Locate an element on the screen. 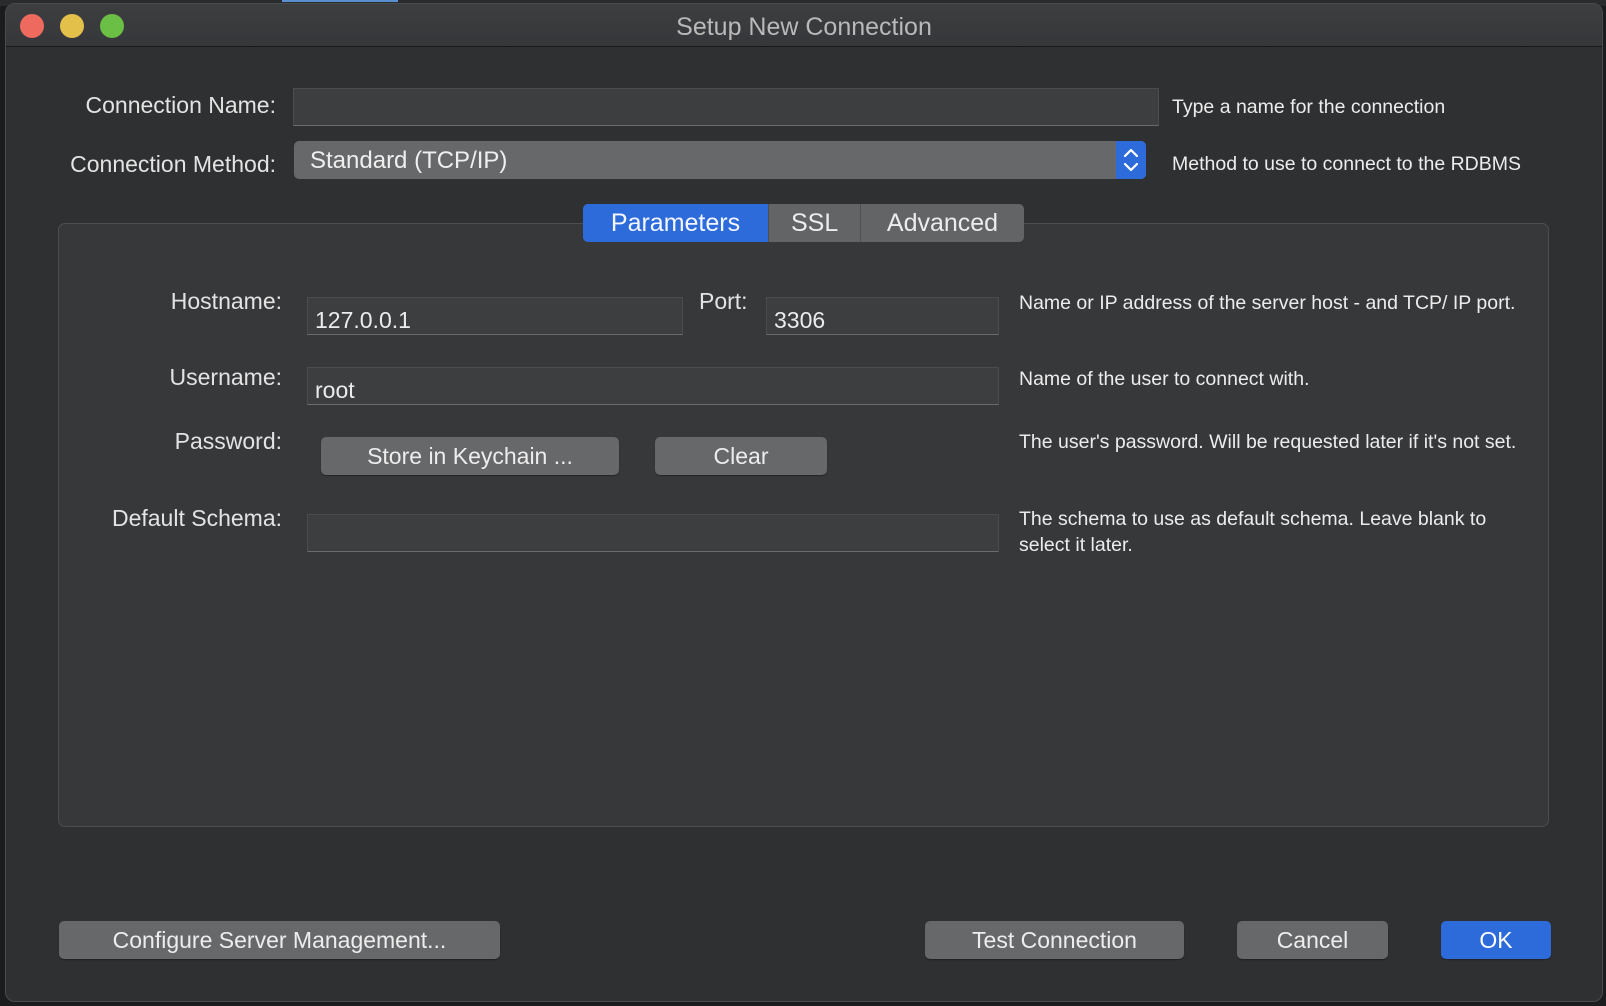 The height and width of the screenshot is (1006, 1606). select-stepper is located at coordinates (1131, 160).